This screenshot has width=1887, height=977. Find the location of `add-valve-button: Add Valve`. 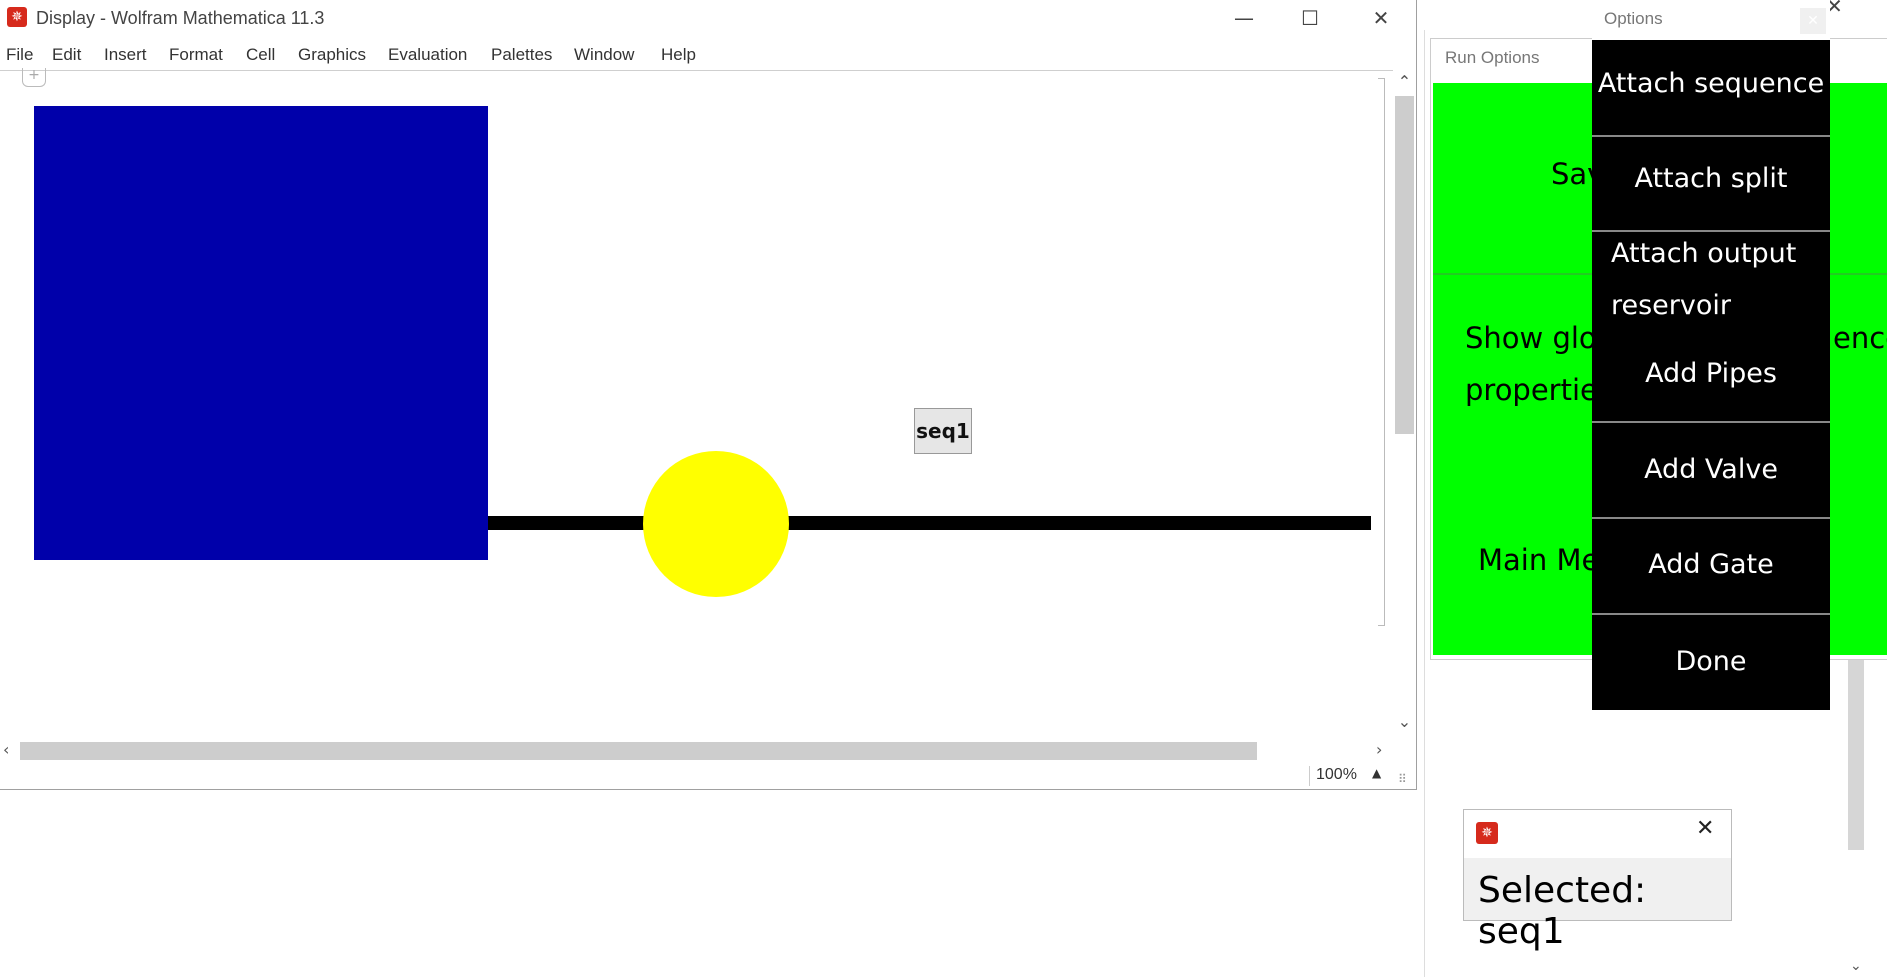

add-valve-button: Add Valve is located at coordinates (1711, 469).